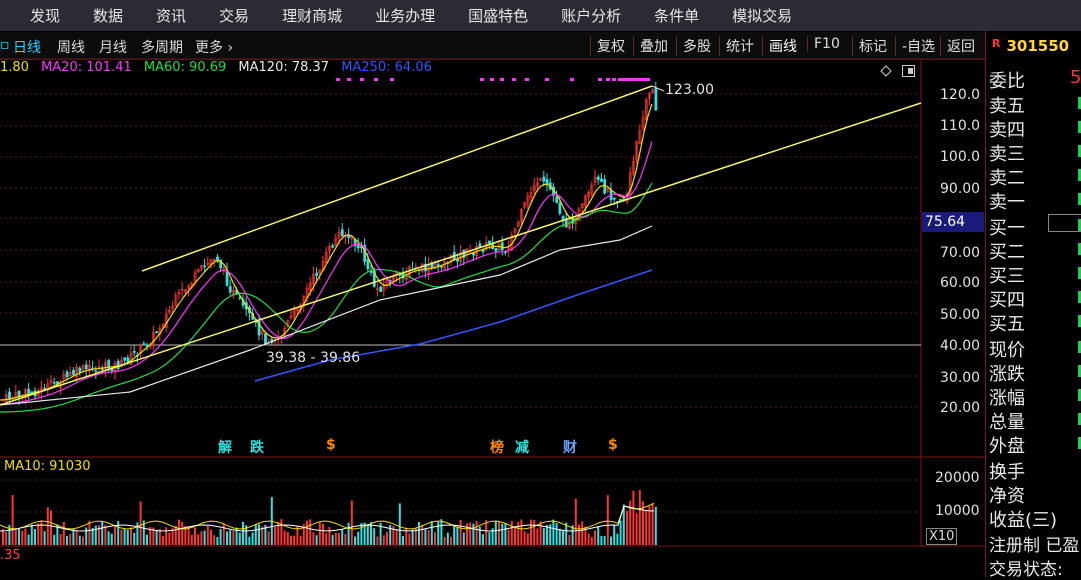  I want to click on stat-label: 现价, so click(1007, 350).